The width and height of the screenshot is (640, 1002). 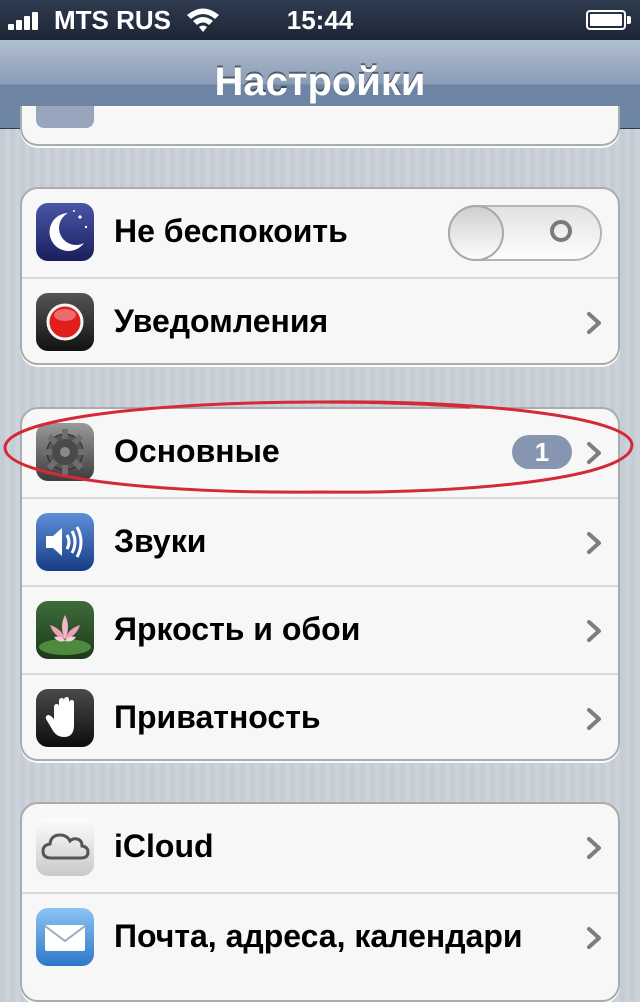 I want to click on status-time: 15:44, so click(x=320, y=20).